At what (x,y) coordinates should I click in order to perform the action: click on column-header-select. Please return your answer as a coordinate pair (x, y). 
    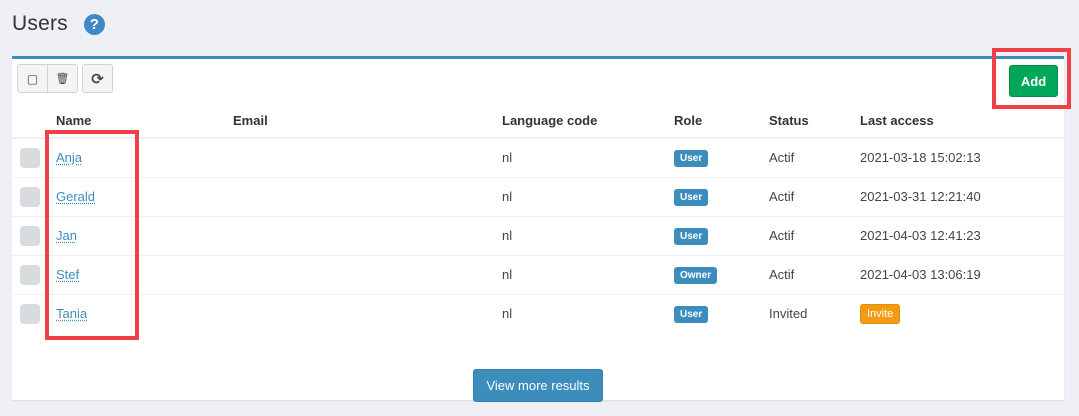
    Looking at the image, I should click on (34, 121).